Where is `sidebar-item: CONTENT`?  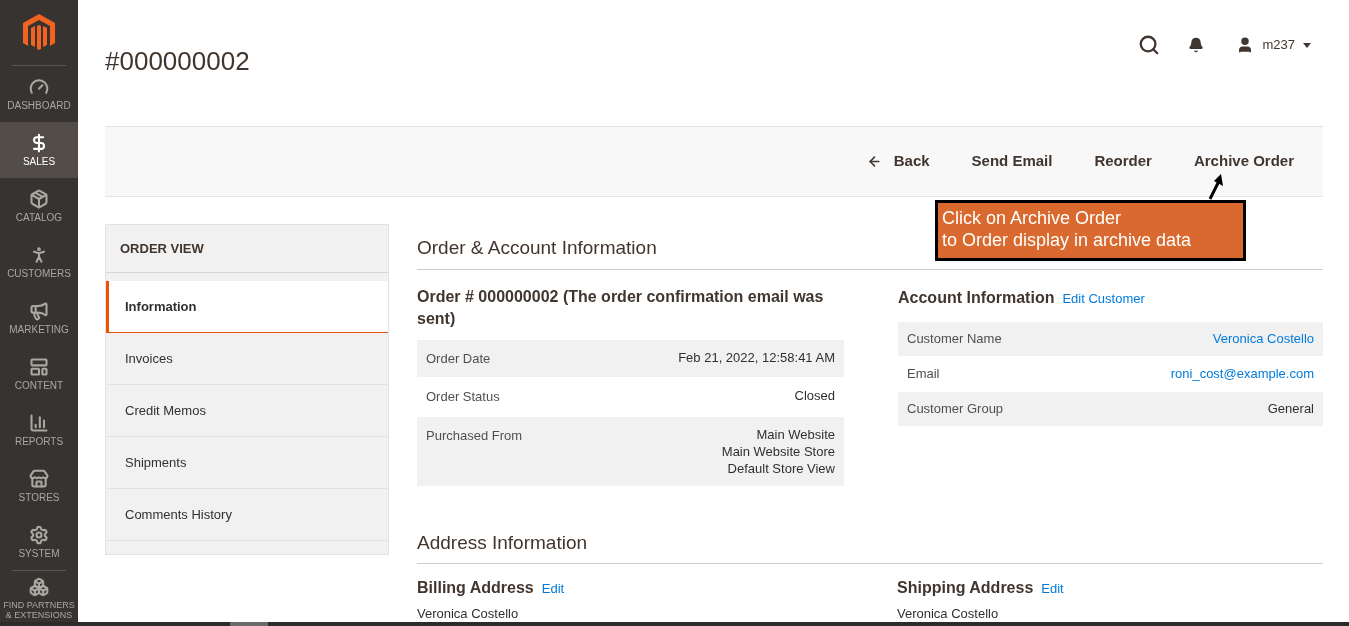 sidebar-item: CONTENT is located at coordinates (39, 374).